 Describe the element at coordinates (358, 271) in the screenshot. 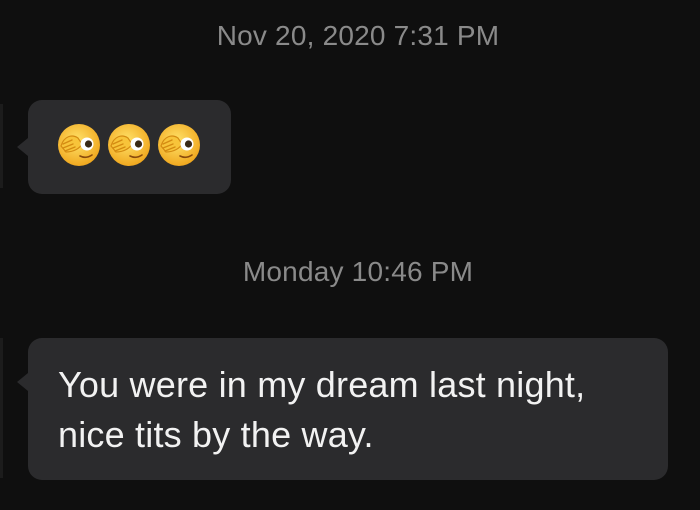

I see `timestamp: Monday 10:46 PM` at that location.